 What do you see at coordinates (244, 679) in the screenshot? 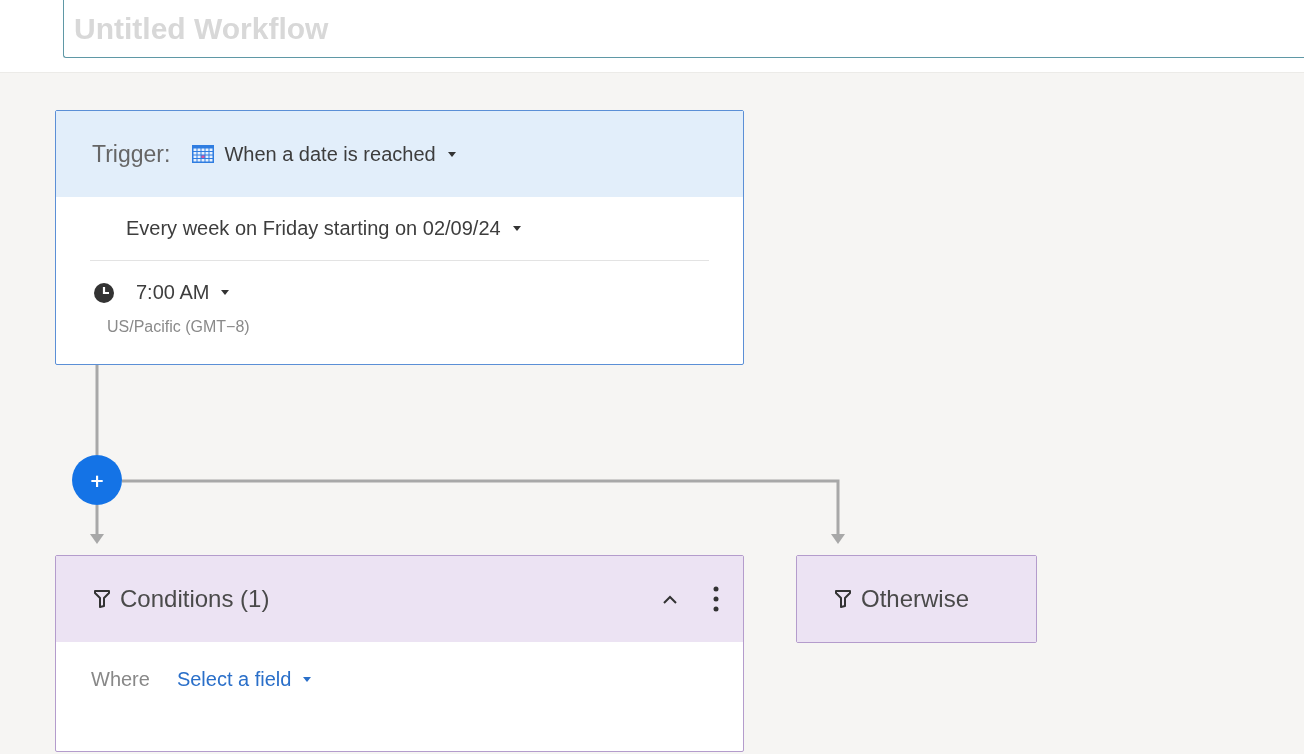
I see `field-select-dropdown: Select a field` at bounding box center [244, 679].